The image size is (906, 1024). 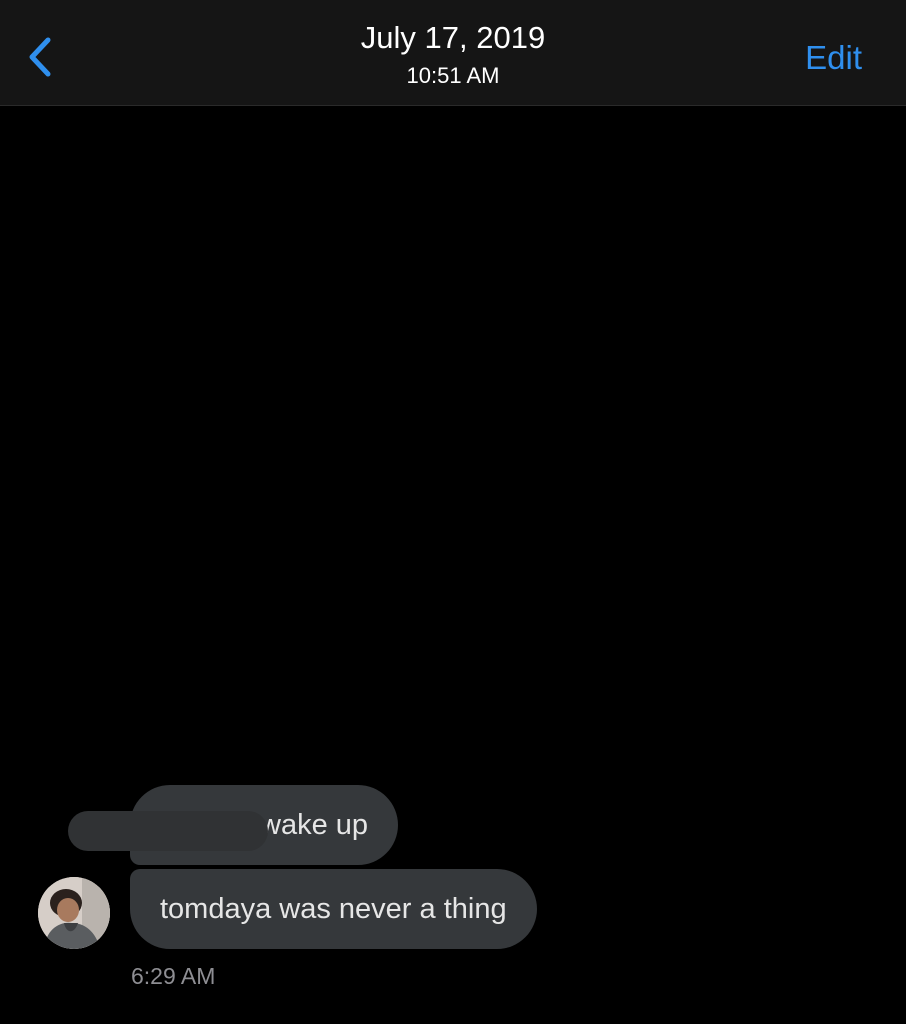 I want to click on title-date: July 17, 2019, so click(x=453, y=37).